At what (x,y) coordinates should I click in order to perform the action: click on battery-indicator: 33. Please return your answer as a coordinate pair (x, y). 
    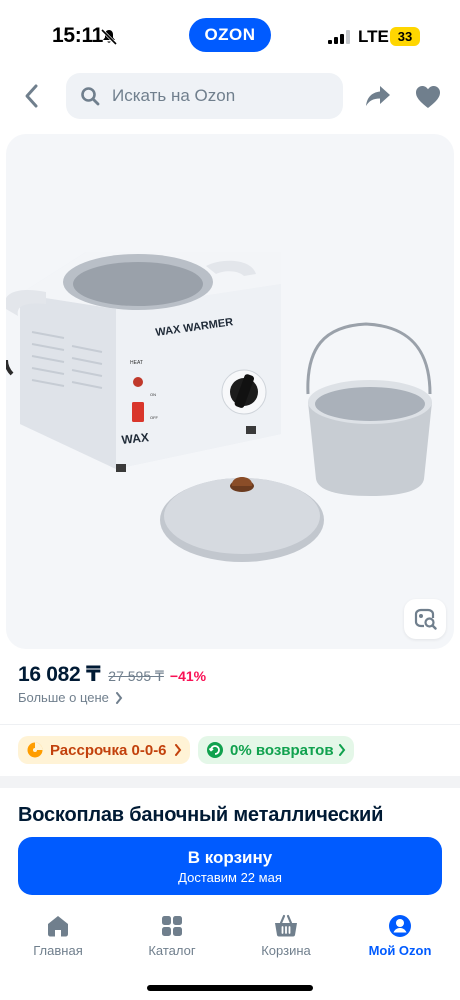
    Looking at the image, I should click on (405, 36).